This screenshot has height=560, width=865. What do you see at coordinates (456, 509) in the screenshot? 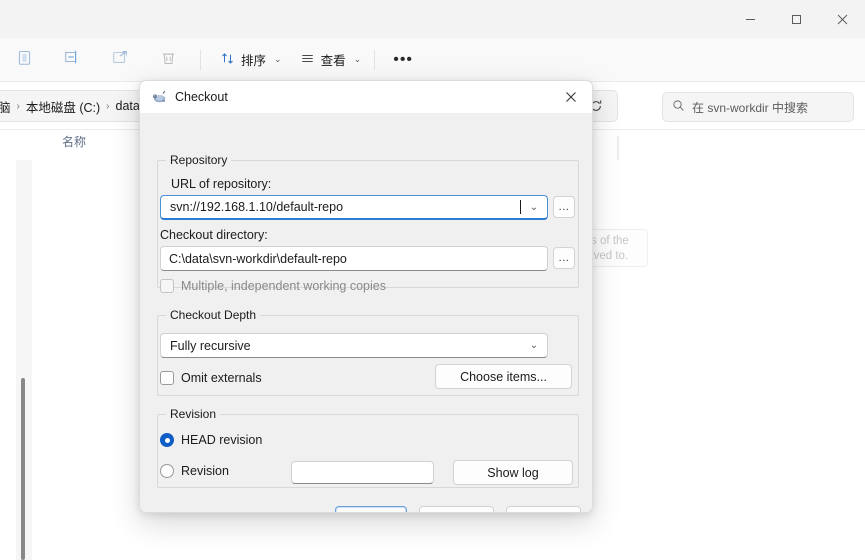
I see `cancel-button: Cancel` at bounding box center [456, 509].